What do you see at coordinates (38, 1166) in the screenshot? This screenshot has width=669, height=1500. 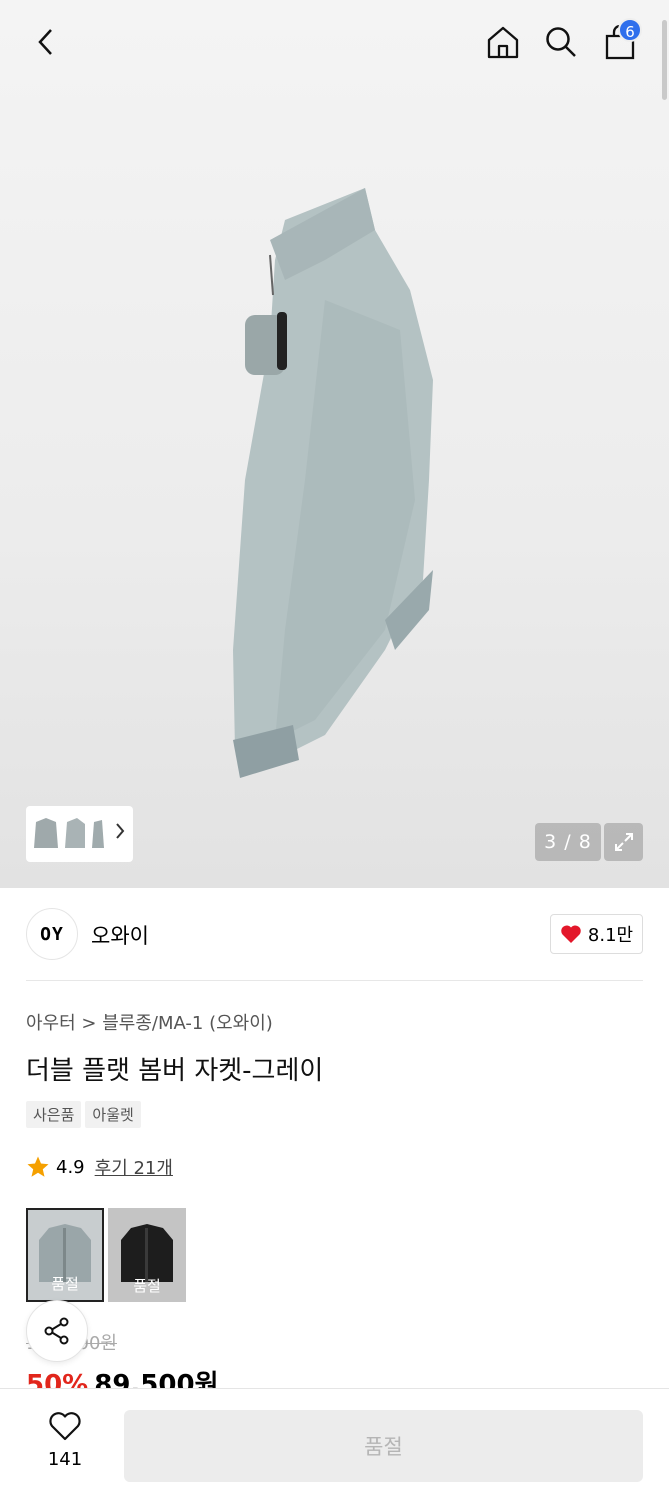 I see `star-icon` at bounding box center [38, 1166].